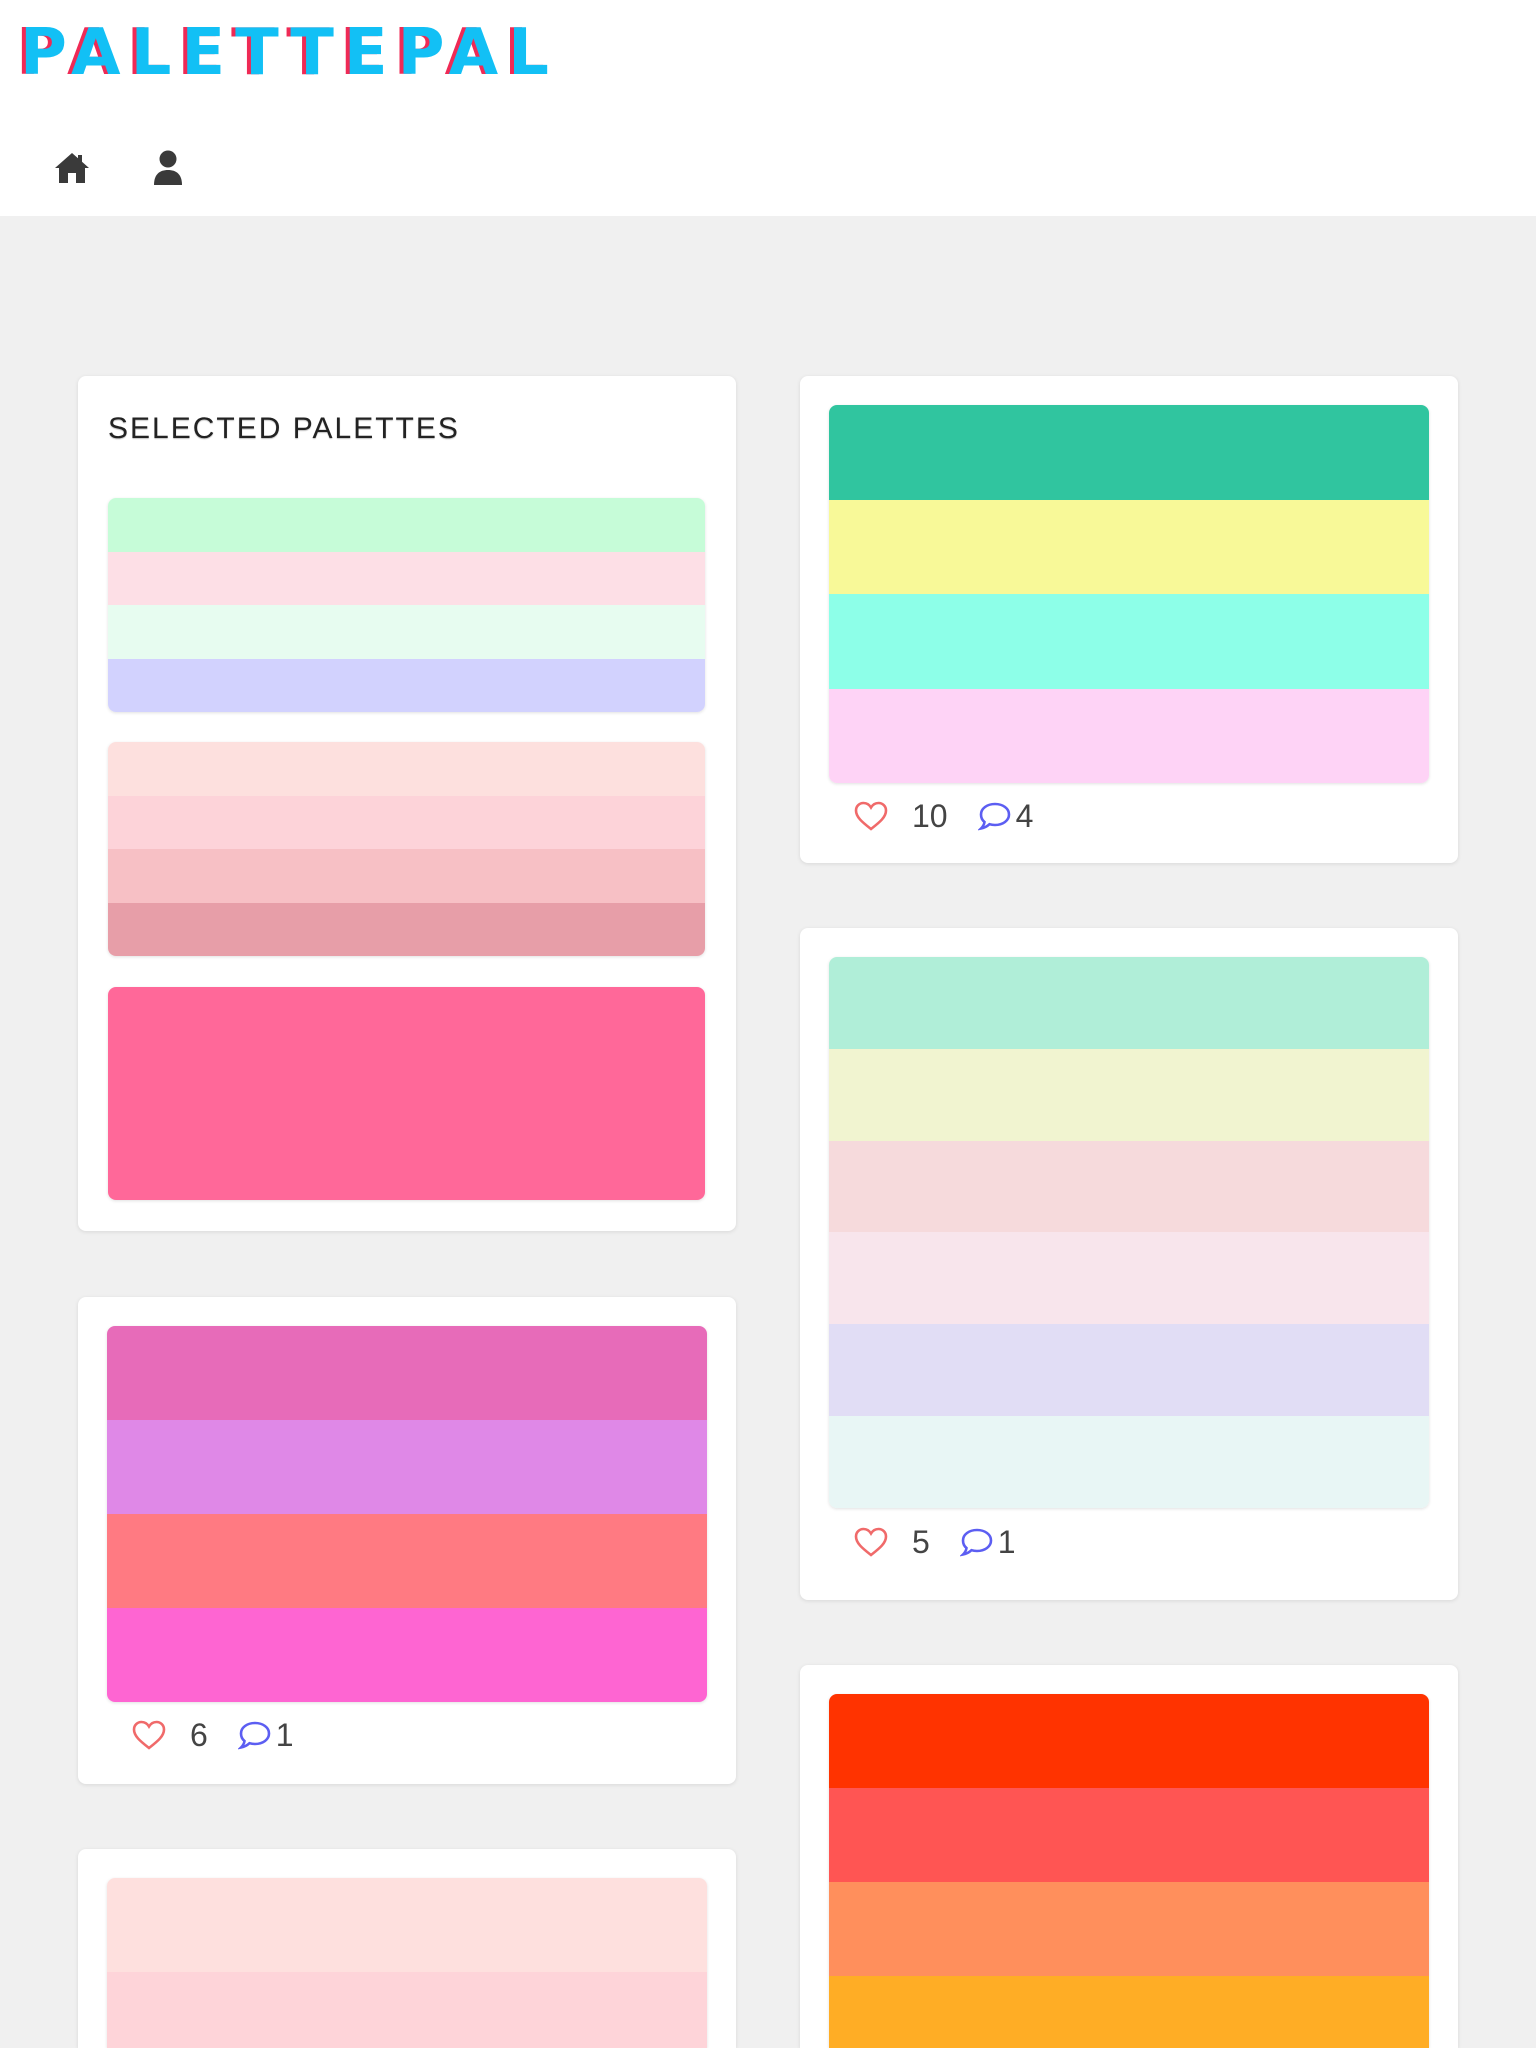 The width and height of the screenshot is (1536, 2048). Describe the element at coordinates (921, 1541) in the screenshot. I see `likes-count: 5` at that location.